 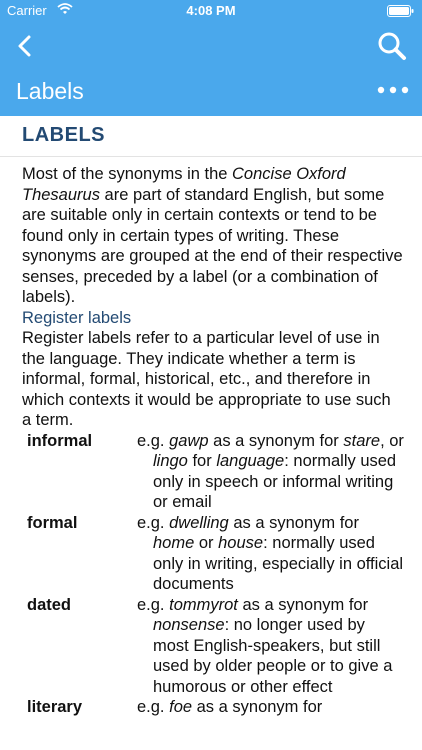 I want to click on term-label: formal, so click(x=52, y=522).